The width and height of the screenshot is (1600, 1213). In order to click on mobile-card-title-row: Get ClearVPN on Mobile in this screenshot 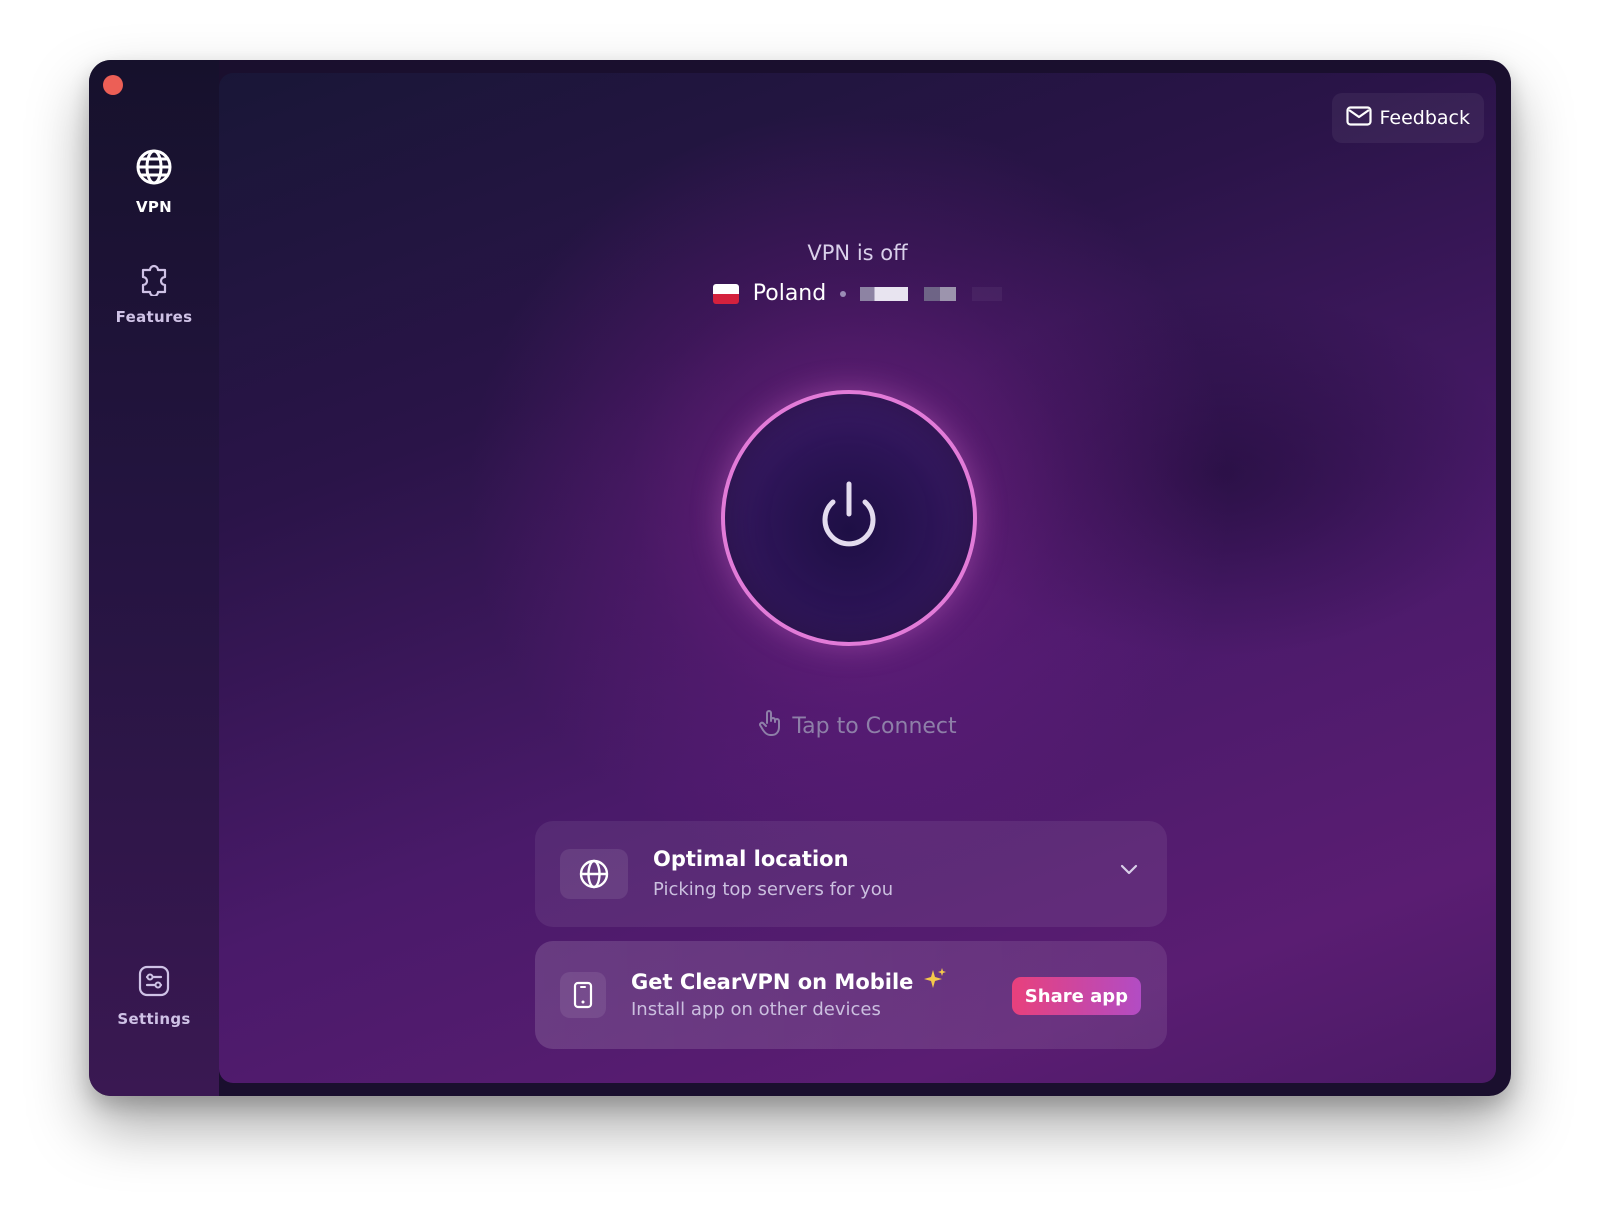, I will do `click(789, 981)`.